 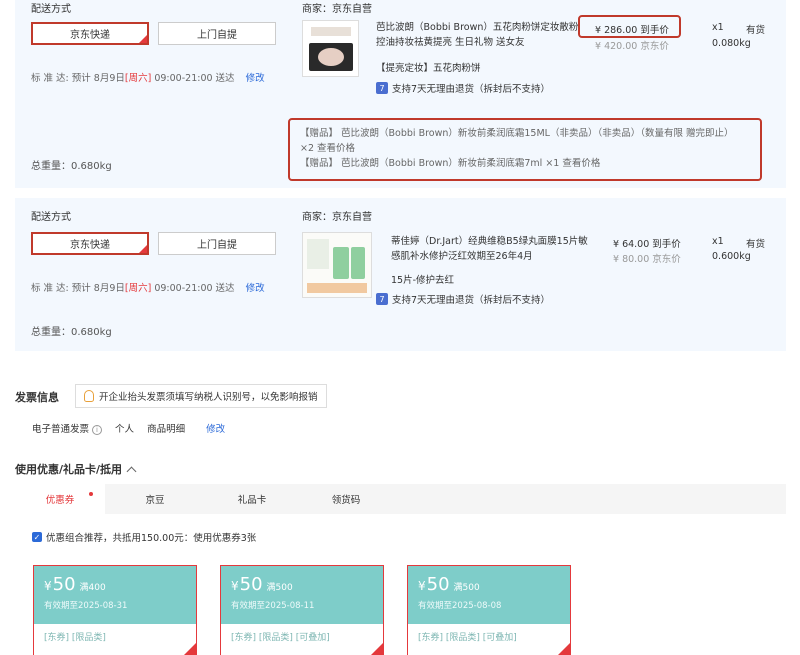 What do you see at coordinates (629, 26) in the screenshot?
I see `price-highlight-box` at bounding box center [629, 26].